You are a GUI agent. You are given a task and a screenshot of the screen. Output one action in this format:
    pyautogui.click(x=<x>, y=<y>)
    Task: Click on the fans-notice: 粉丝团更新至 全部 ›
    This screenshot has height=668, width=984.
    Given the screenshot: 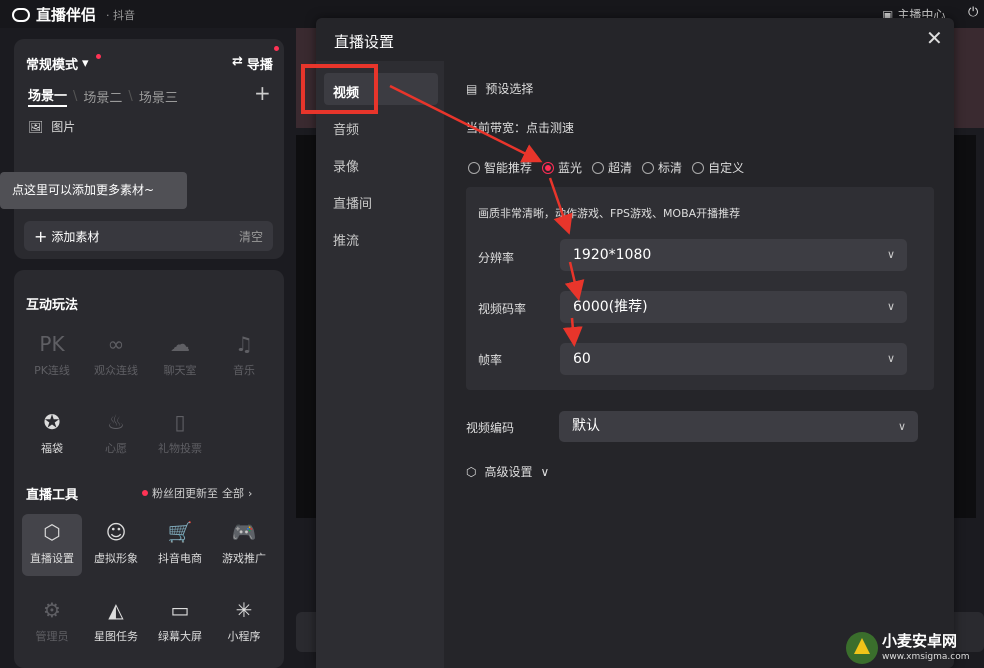 What is the action you would take?
    pyautogui.click(x=197, y=493)
    